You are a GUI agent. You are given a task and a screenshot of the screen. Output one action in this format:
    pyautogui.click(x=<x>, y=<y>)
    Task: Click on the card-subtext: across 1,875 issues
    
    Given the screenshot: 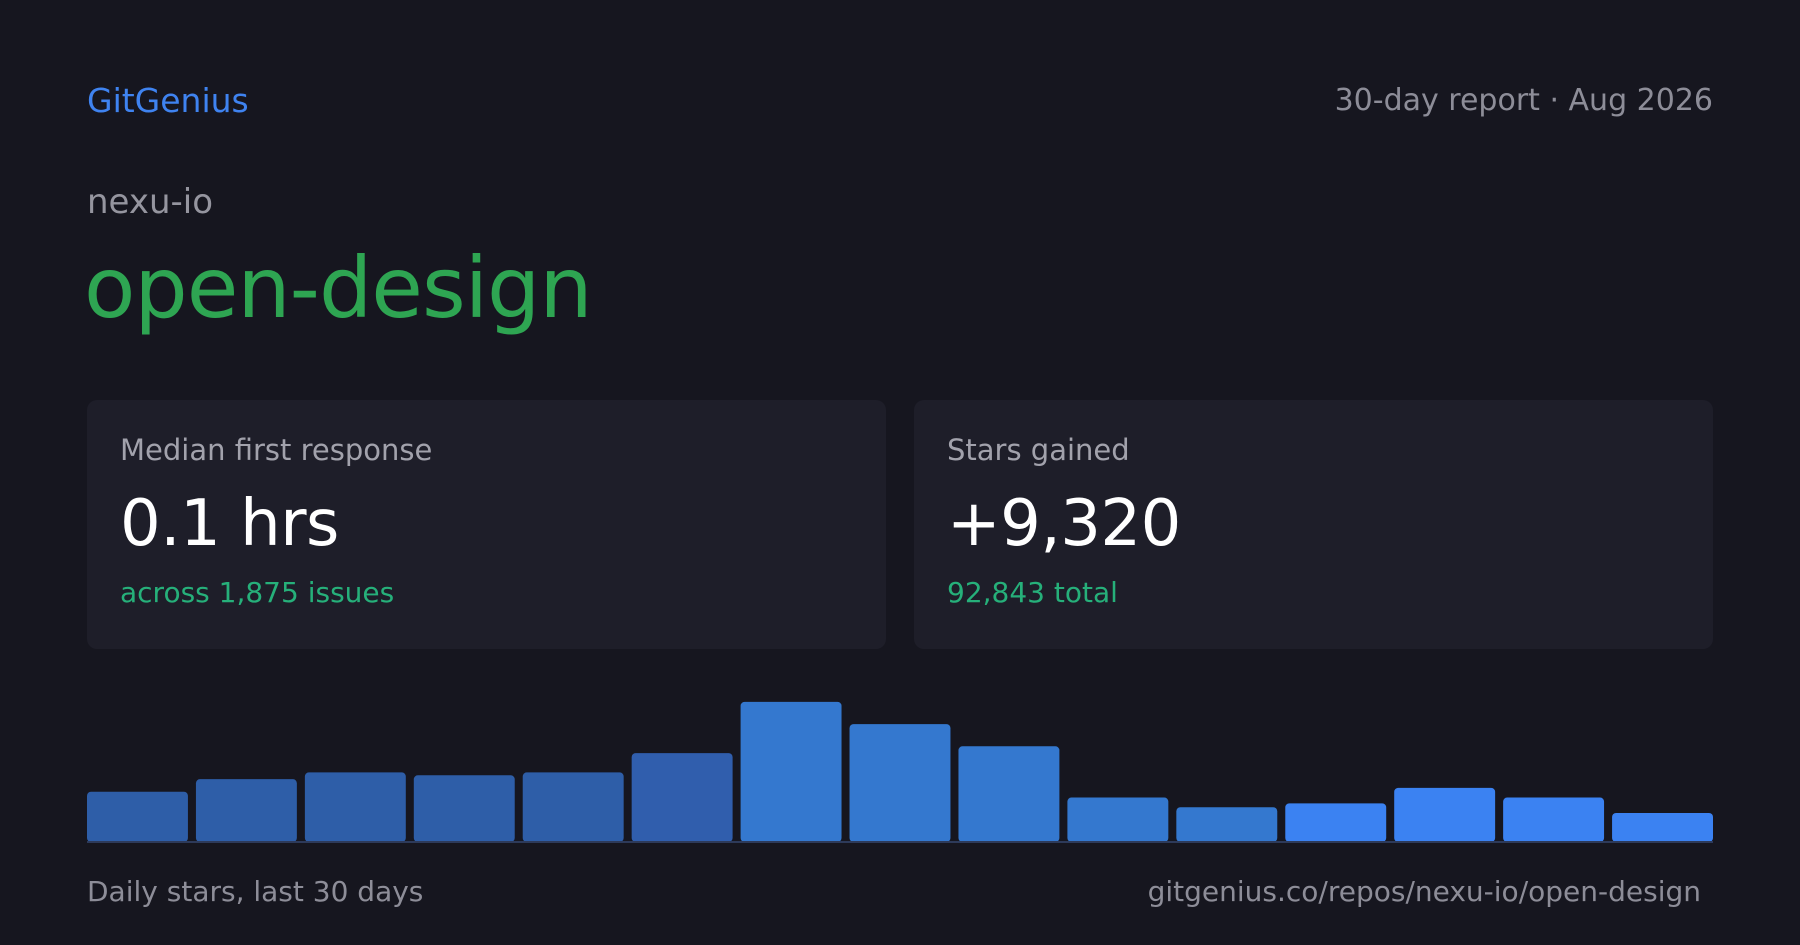 What is the action you would take?
    pyautogui.click(x=257, y=592)
    